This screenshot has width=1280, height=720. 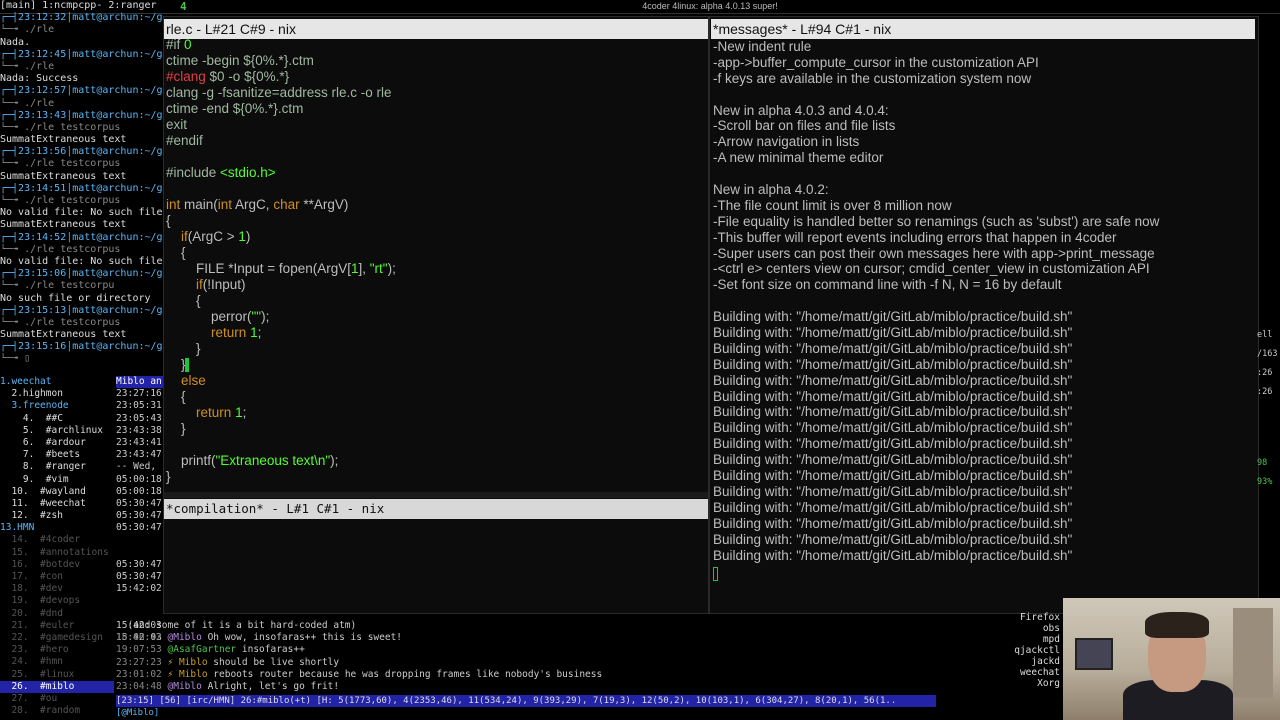 I want to click on buffer-item: 27. #ou, so click(x=57, y=699).